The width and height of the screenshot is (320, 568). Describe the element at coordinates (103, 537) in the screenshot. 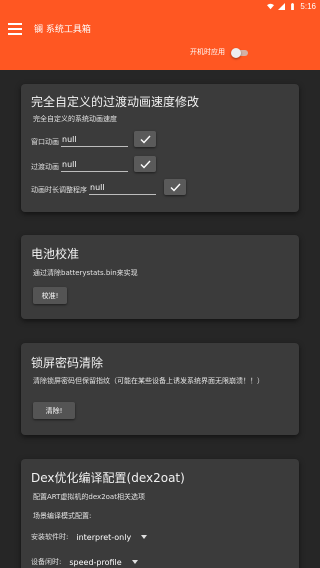

I see `install-compile-select: interpret-only` at that location.